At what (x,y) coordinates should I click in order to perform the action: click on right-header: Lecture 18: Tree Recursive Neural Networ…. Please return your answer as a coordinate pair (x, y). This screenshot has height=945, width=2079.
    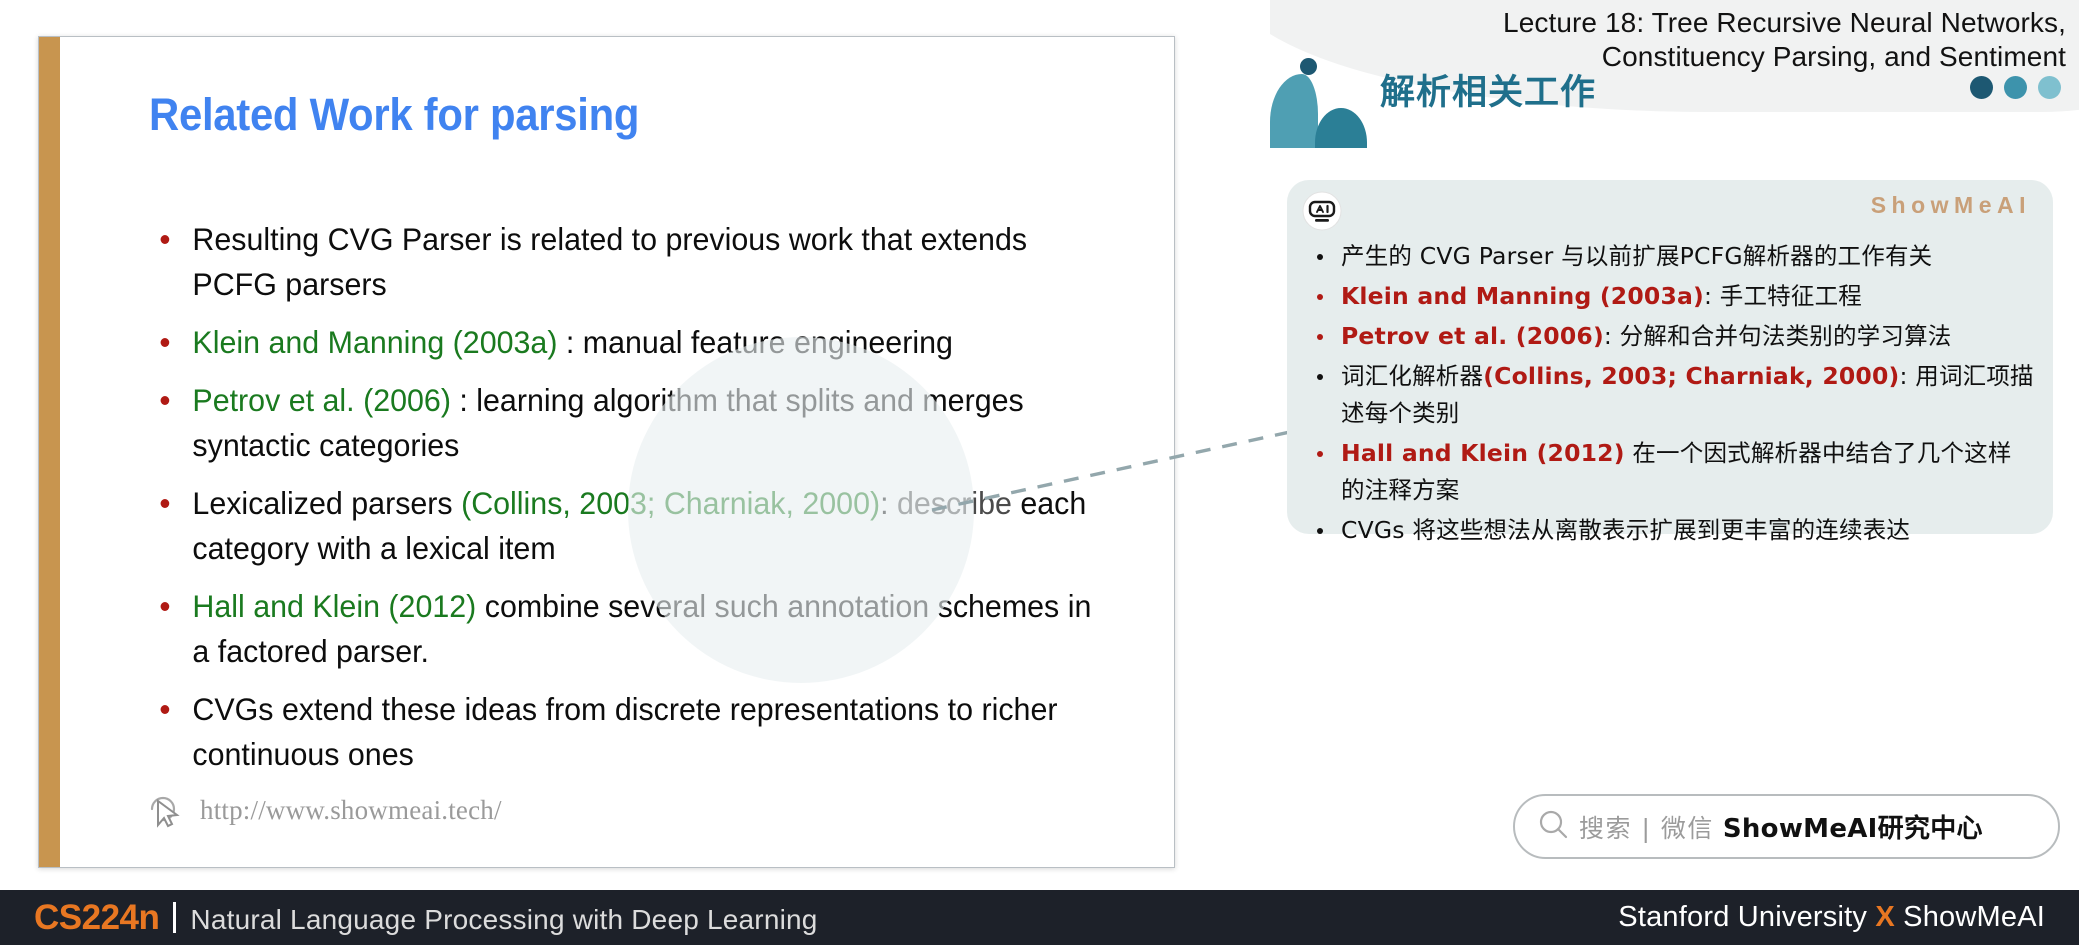
    Looking at the image, I should click on (1674, 75).